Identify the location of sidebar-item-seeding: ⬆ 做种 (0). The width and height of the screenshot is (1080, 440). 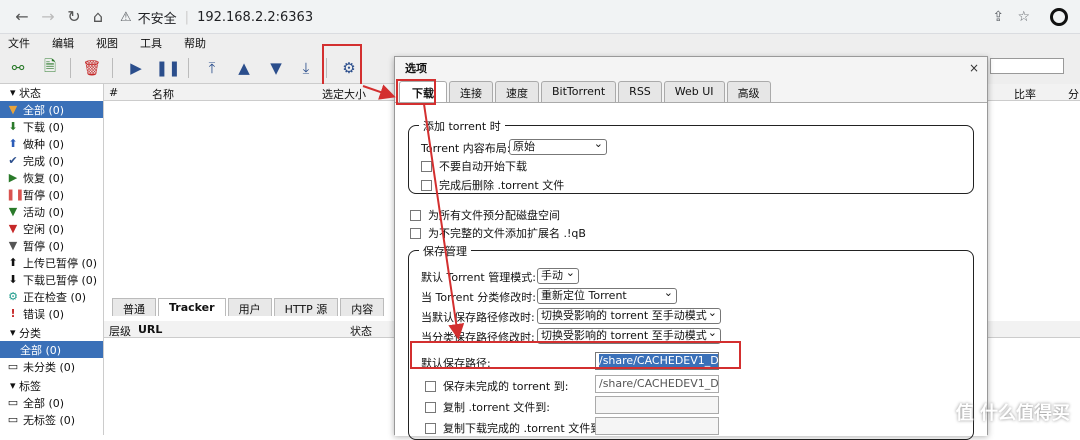
(51, 143).